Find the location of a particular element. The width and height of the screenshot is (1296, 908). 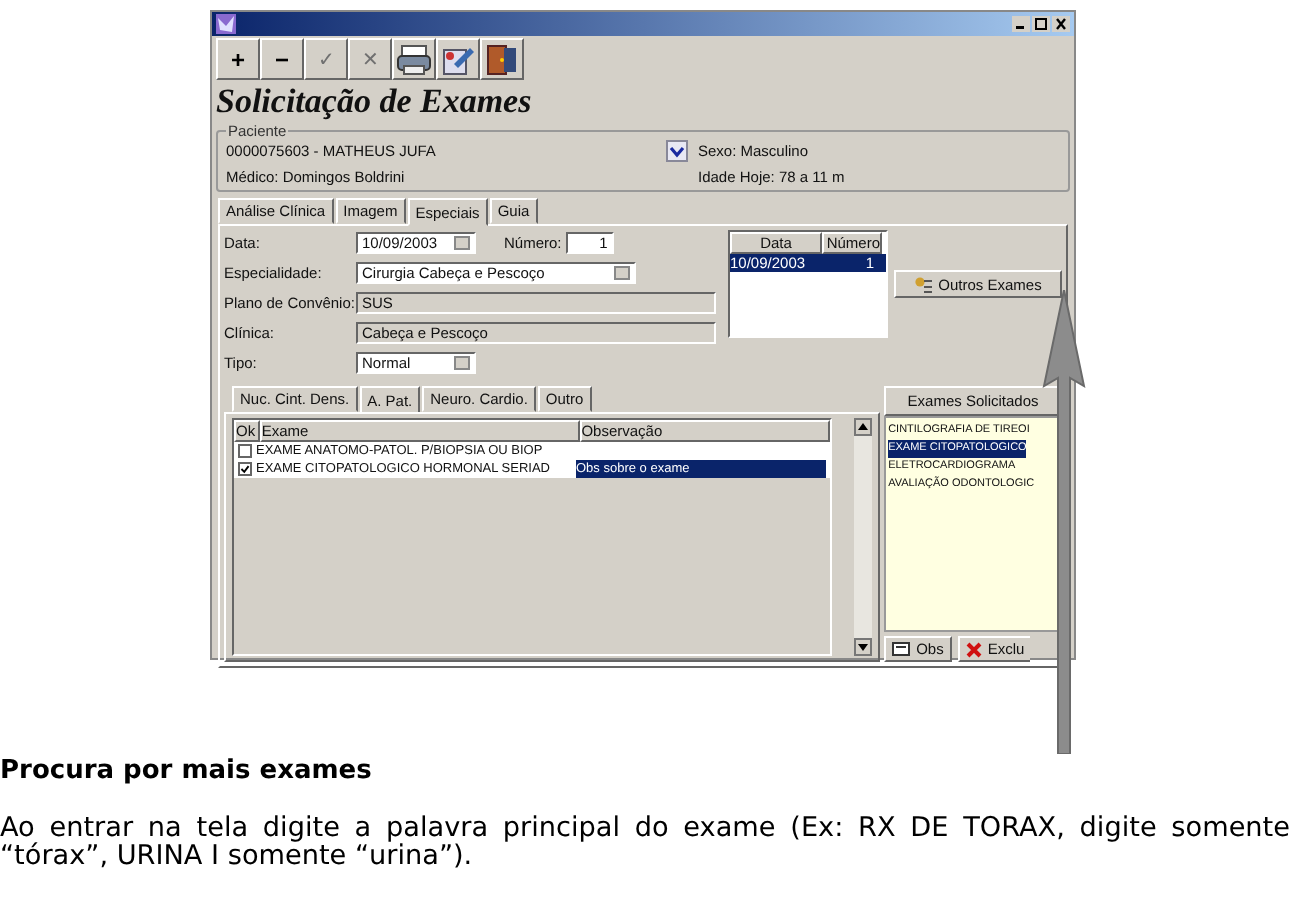

paragraph: Ao entrar na tela digite a palavra principal do exame (Ex: RX DE TORAX, digite somente “tórax”, URINA I somente “urina”). is located at coordinates (645, 842).